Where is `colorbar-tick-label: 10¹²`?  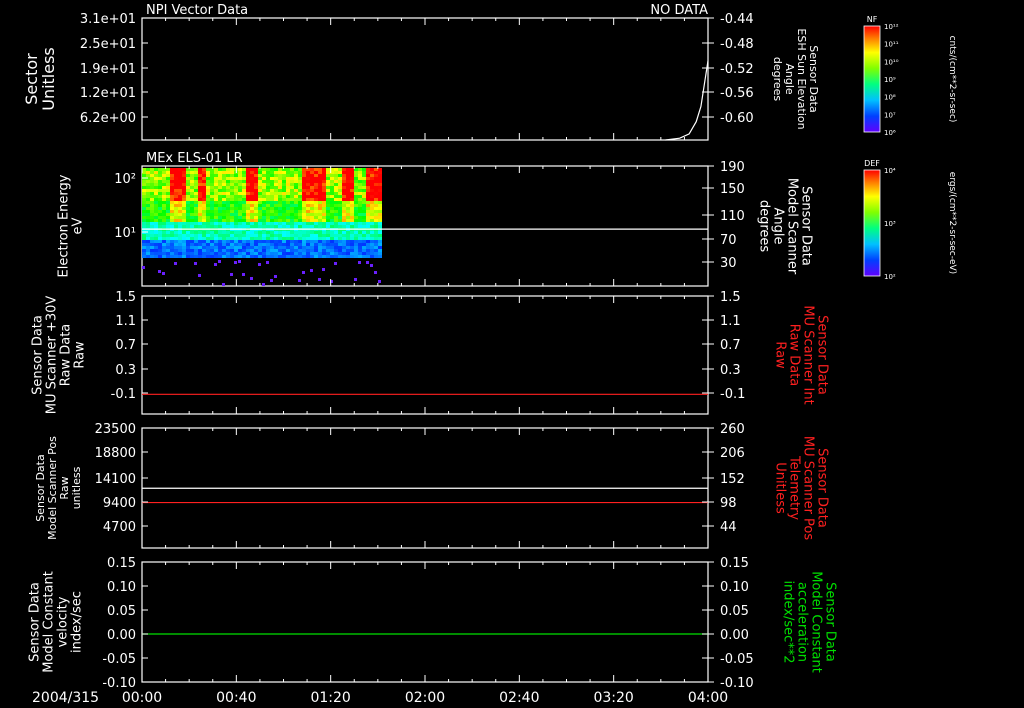
colorbar-tick-label: 10¹² is located at coordinates (891, 27).